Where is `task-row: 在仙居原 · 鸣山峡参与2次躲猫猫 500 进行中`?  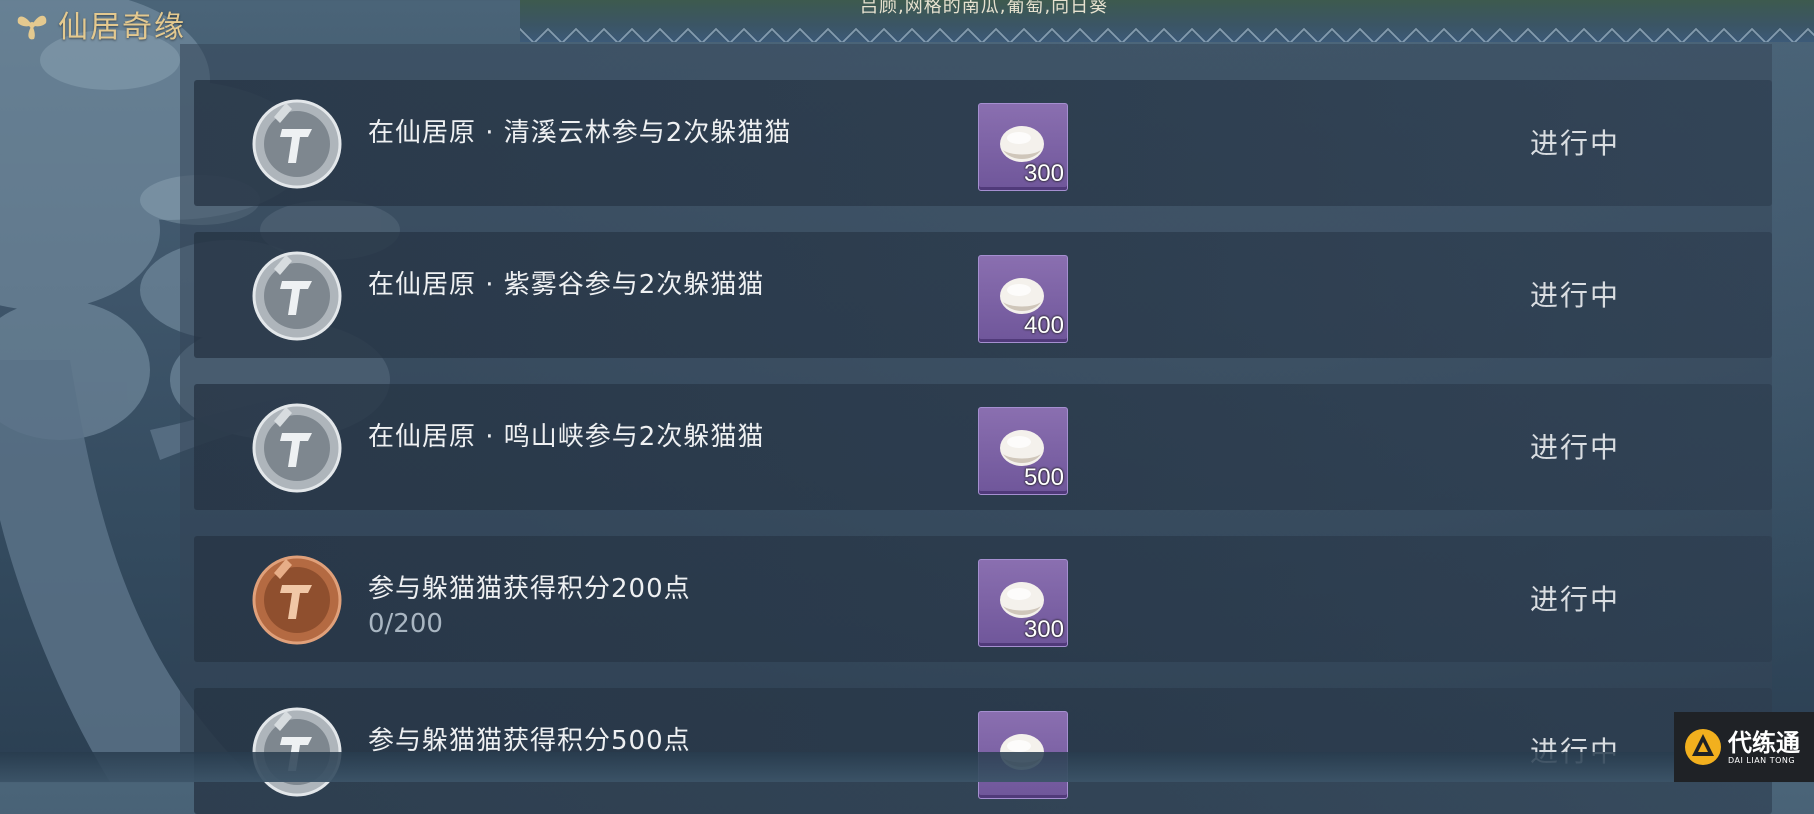
task-row: 在仙居原 · 鸣山峡参与2次躲猫猫 500 进行中 is located at coordinates (983, 447).